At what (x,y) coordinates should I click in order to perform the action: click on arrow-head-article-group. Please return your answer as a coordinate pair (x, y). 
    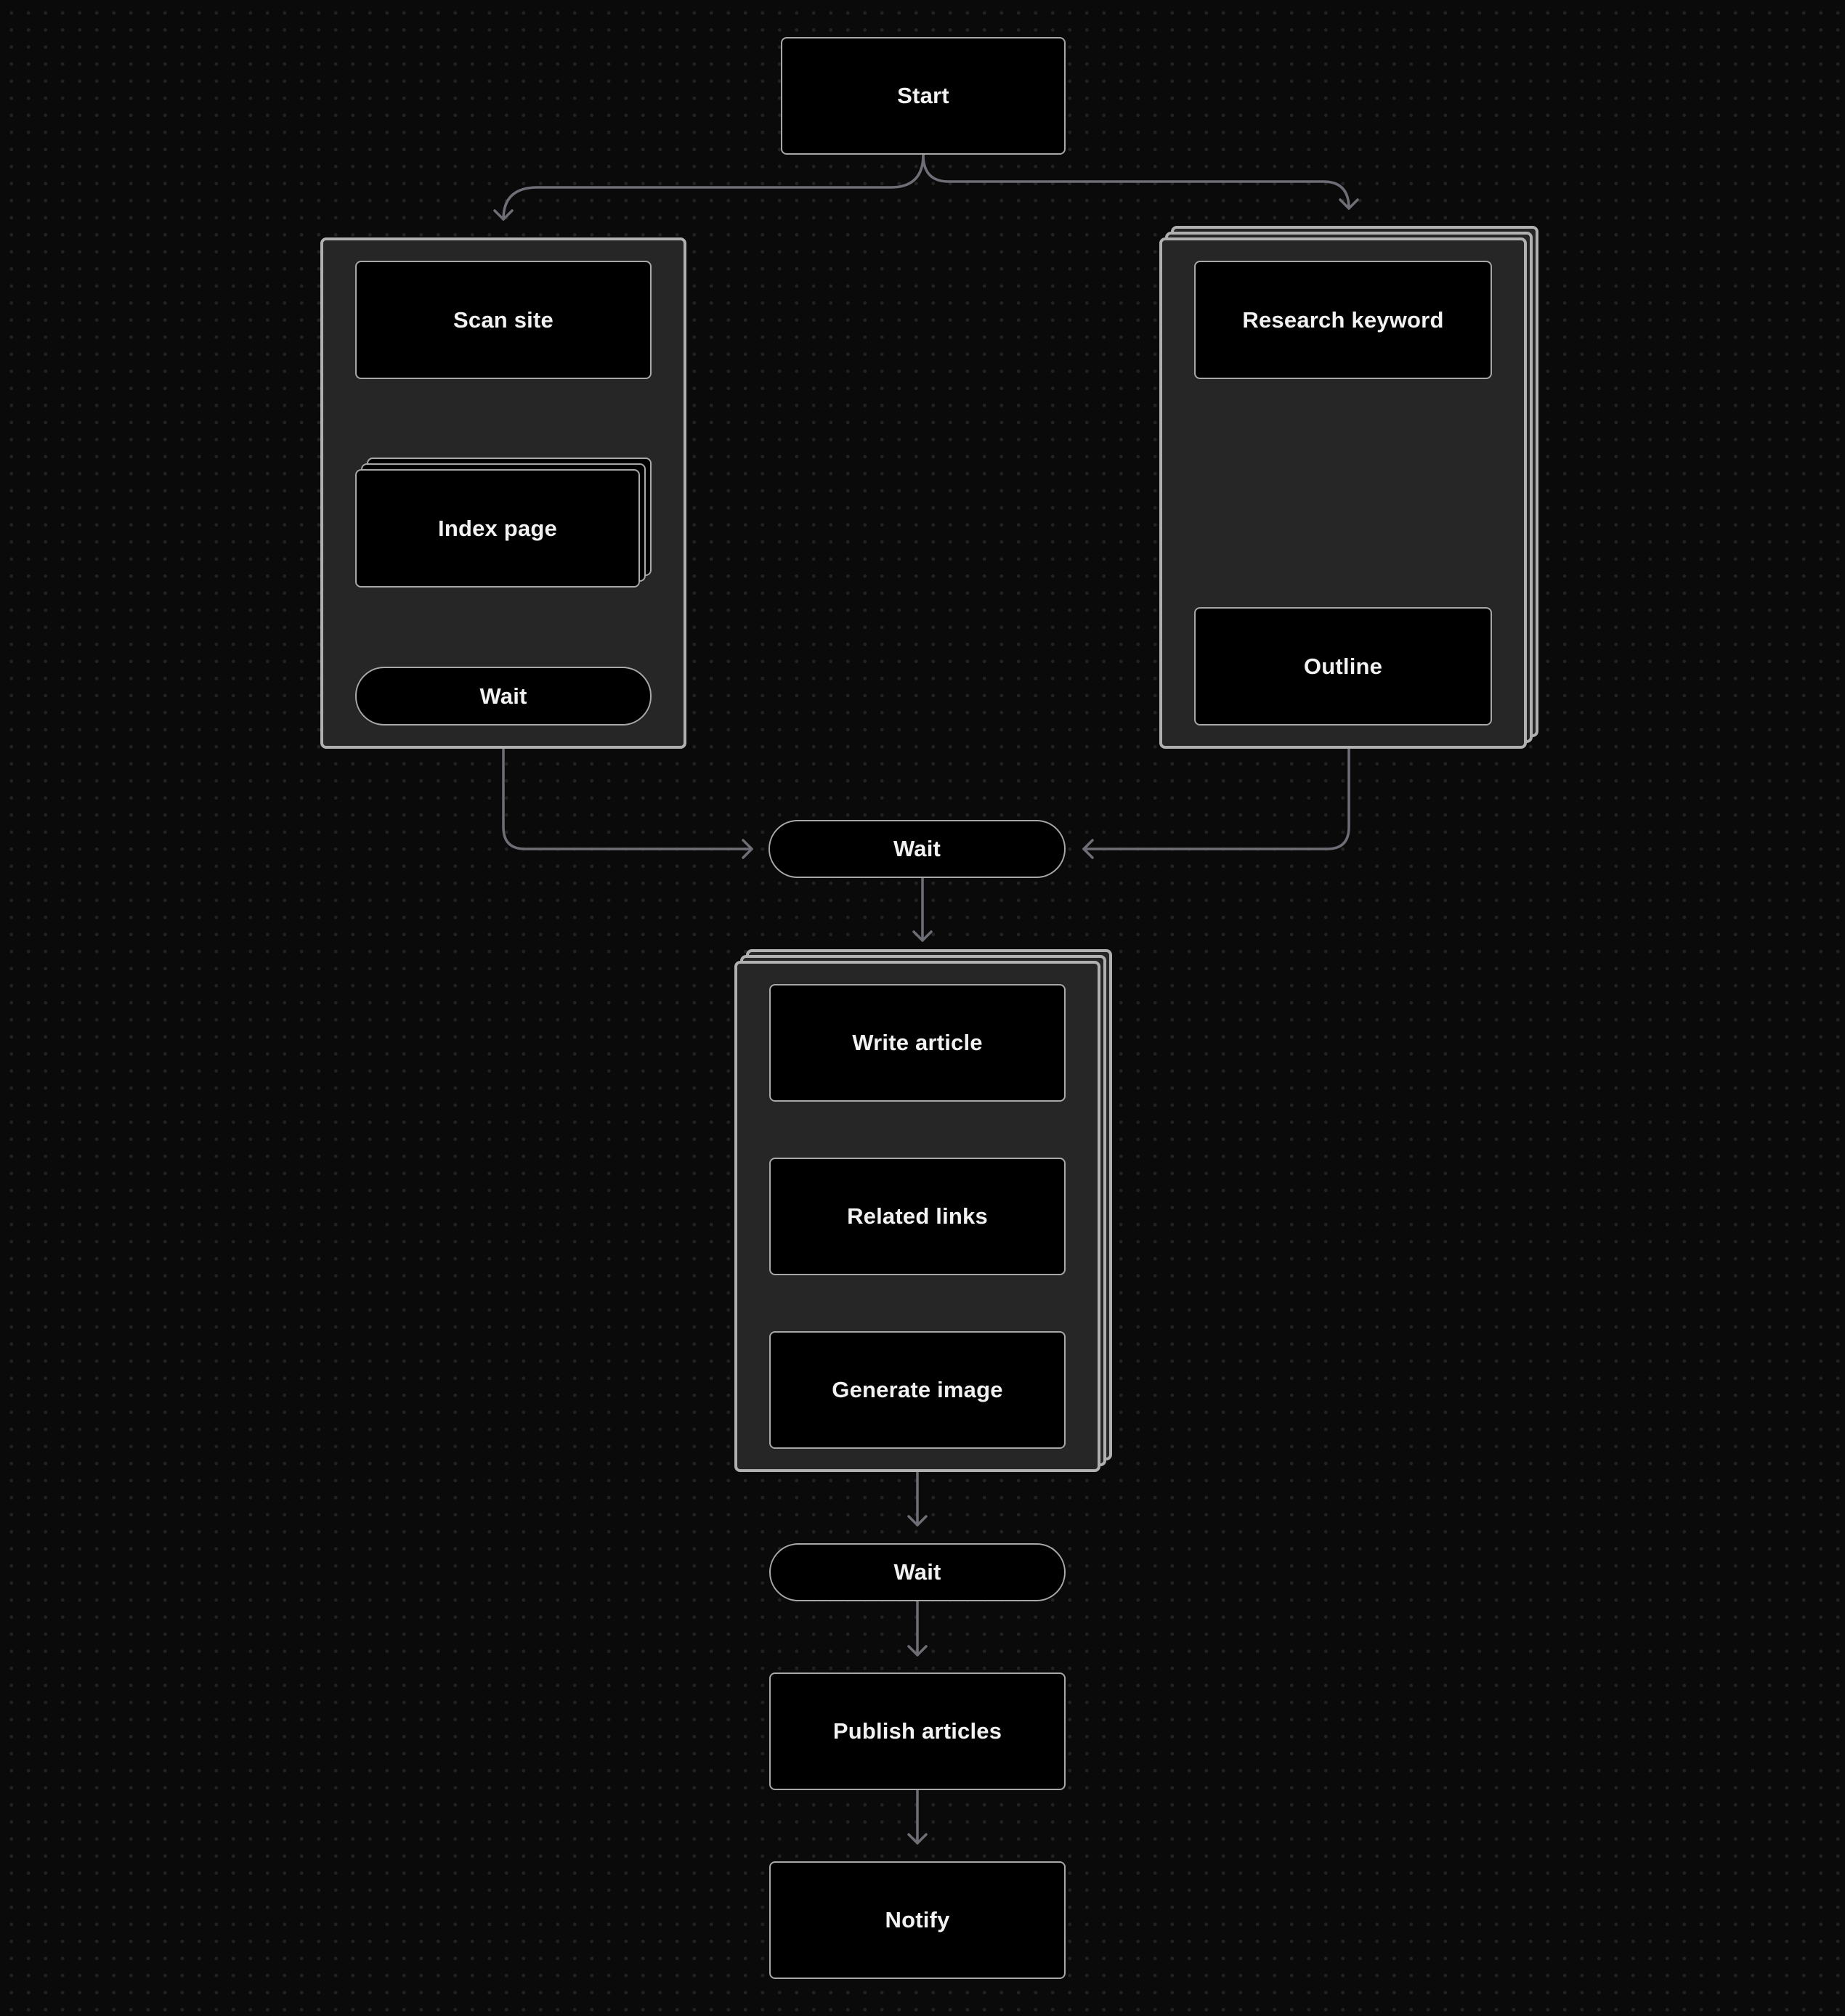
    Looking at the image, I should click on (922, 936).